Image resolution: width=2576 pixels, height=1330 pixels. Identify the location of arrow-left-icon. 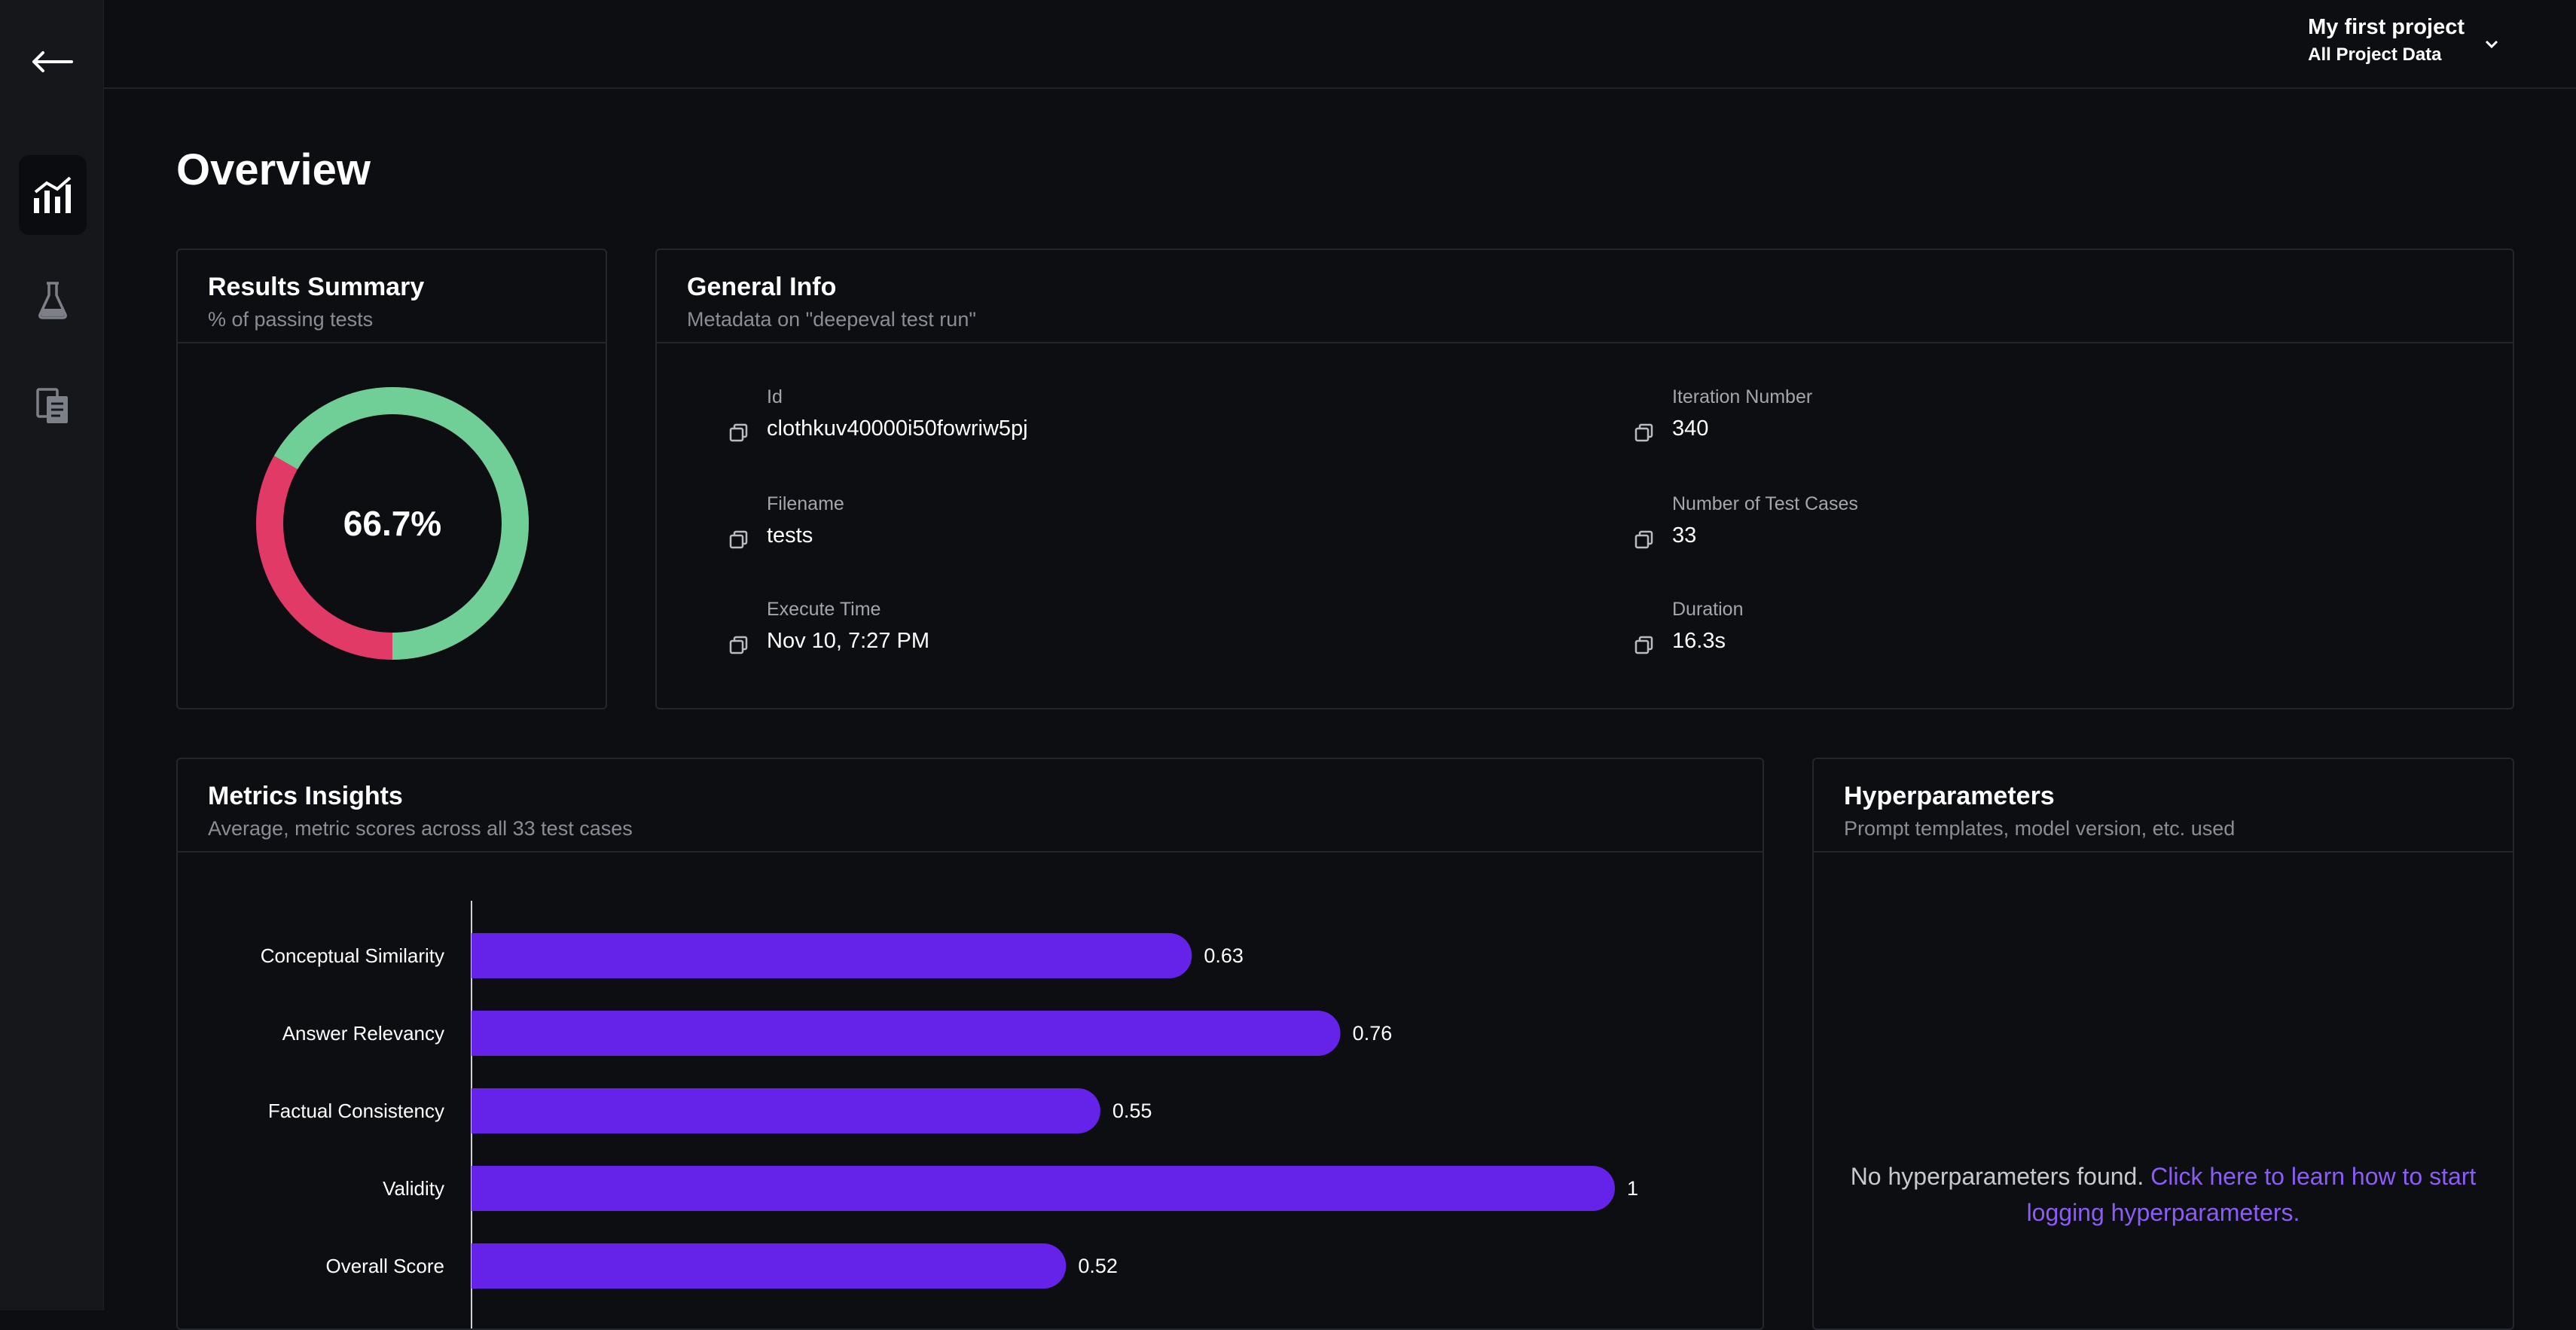
(53, 62).